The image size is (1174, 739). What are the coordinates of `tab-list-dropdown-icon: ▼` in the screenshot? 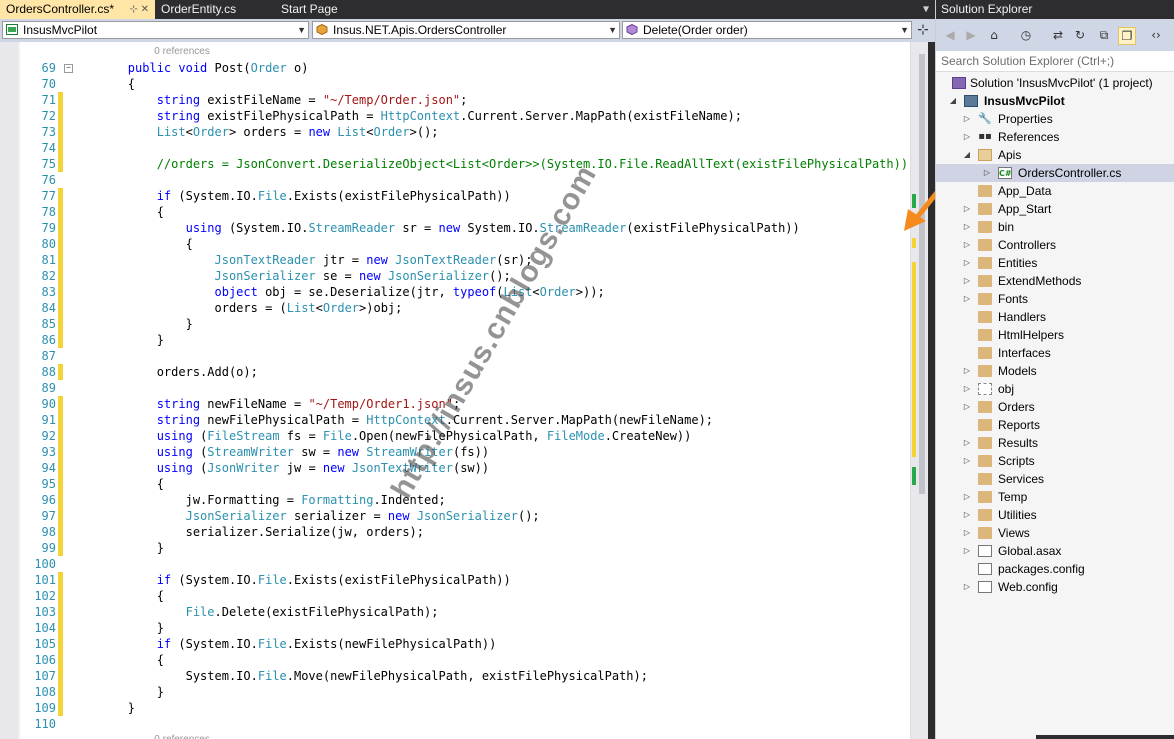 It's located at (926, 9).